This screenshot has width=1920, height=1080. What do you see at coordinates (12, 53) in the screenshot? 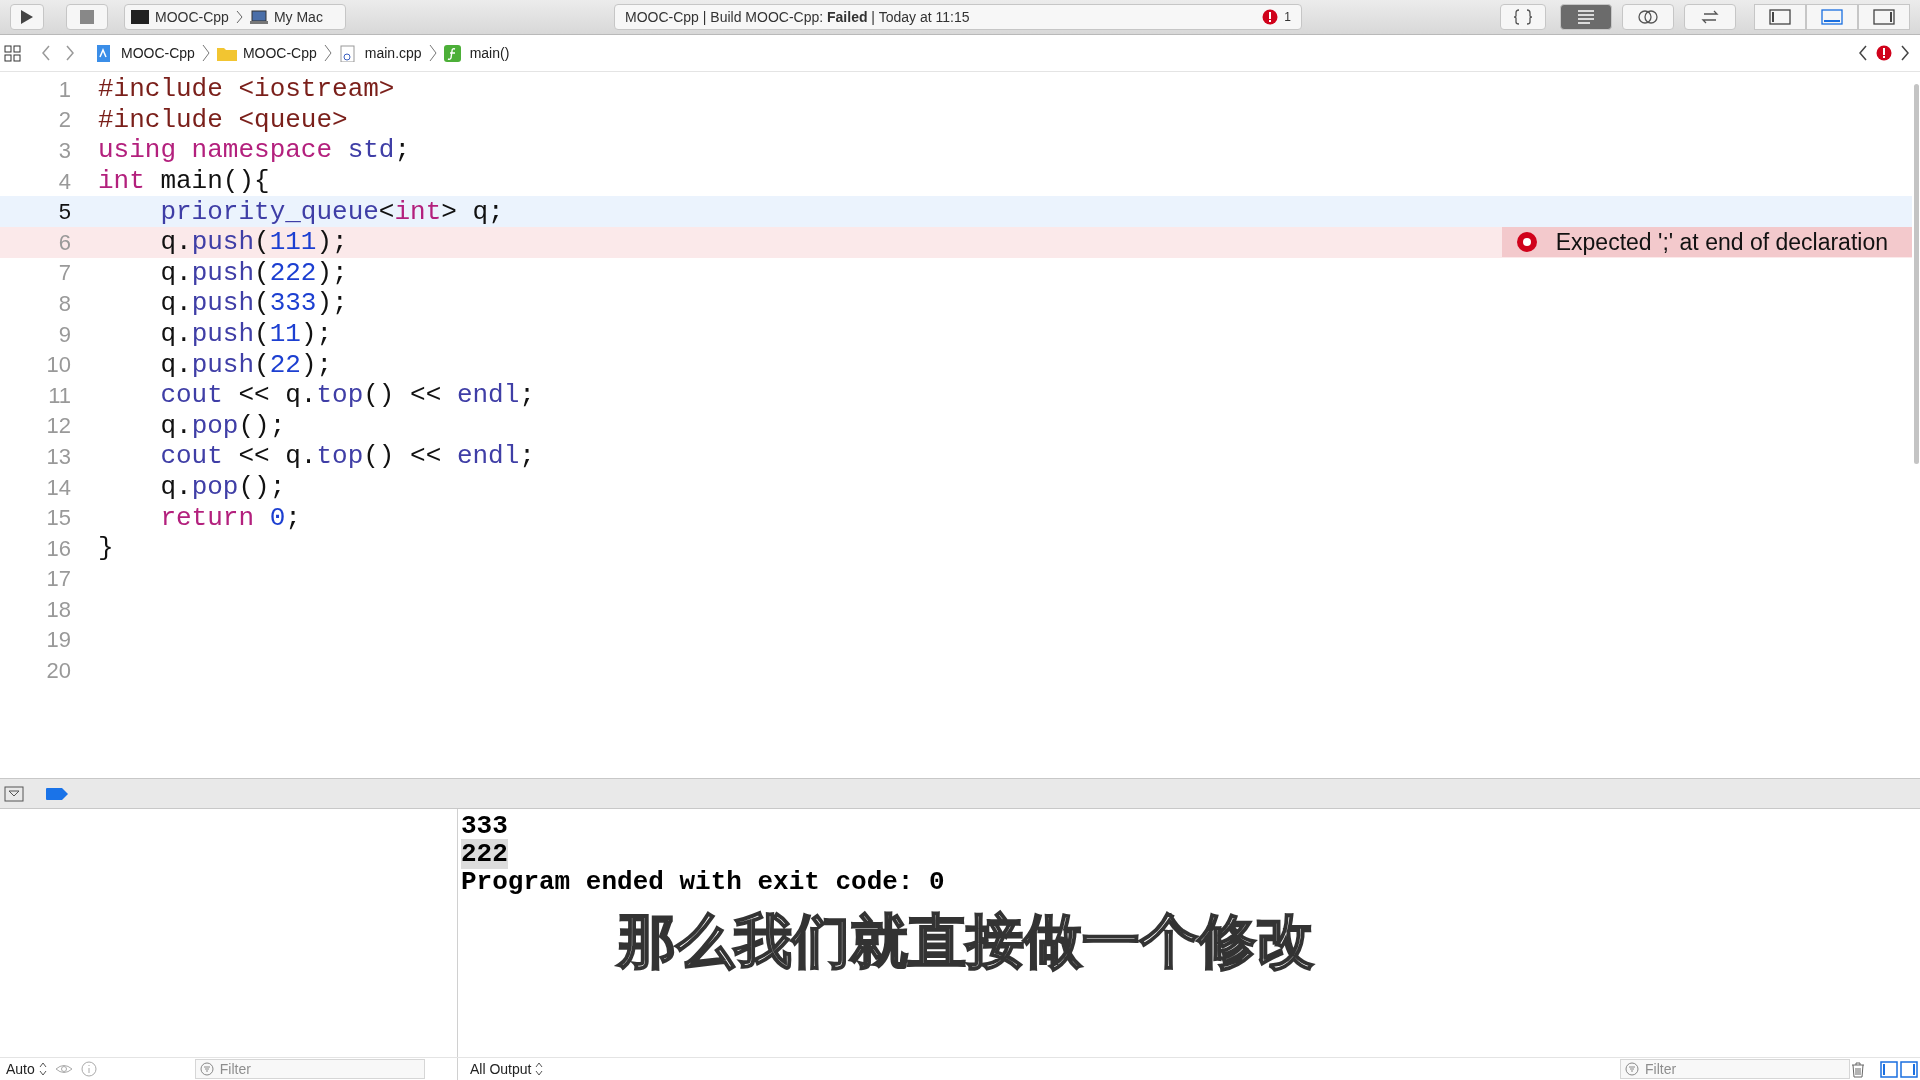
I see `related-items-icon` at bounding box center [12, 53].